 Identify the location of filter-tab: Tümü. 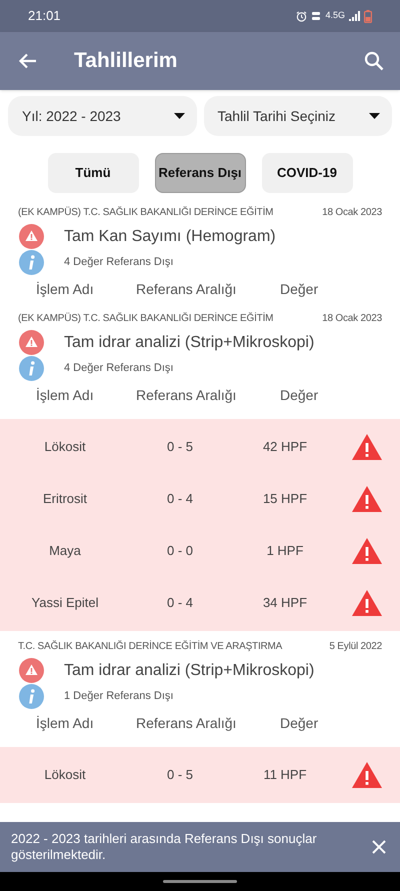
(93, 173).